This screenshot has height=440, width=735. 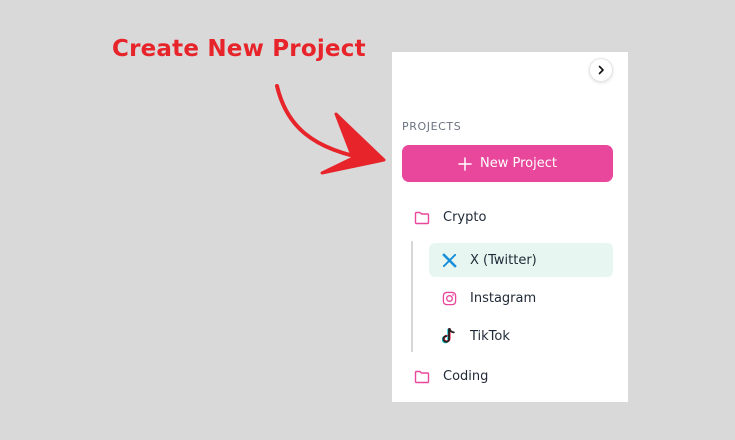 I want to click on annotation-arrow-icon, so click(x=330, y=129).